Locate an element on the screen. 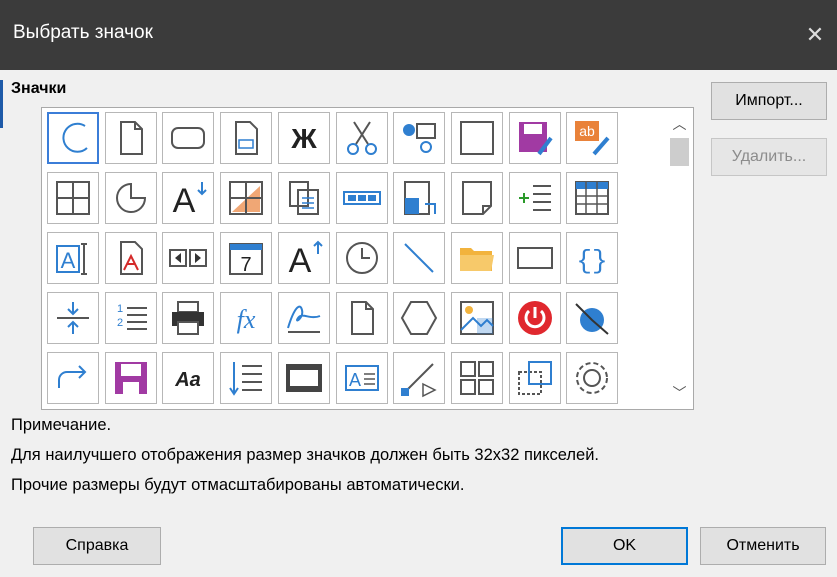 Image resolution: width=837 pixels, height=577 pixels. font-size-up-icon-glyph: A is located at coordinates (306, 259).